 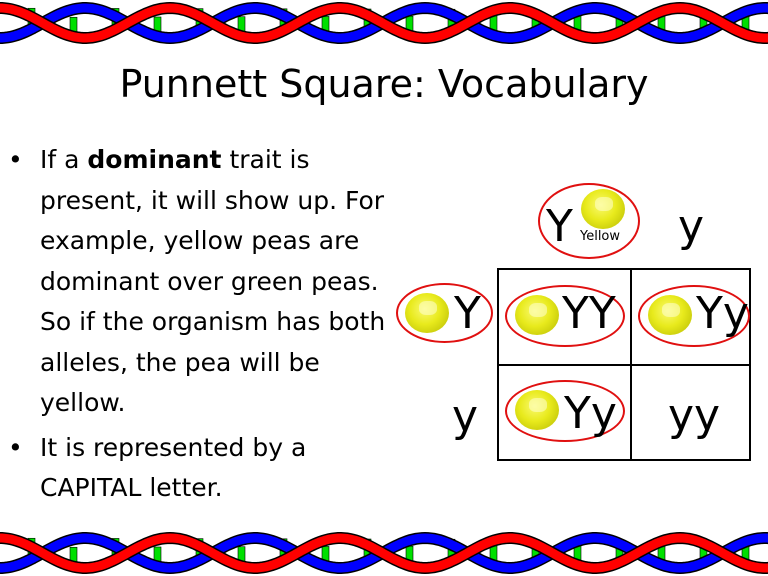 I want to click on cell-Yy-1: Yy, so click(x=722, y=313).